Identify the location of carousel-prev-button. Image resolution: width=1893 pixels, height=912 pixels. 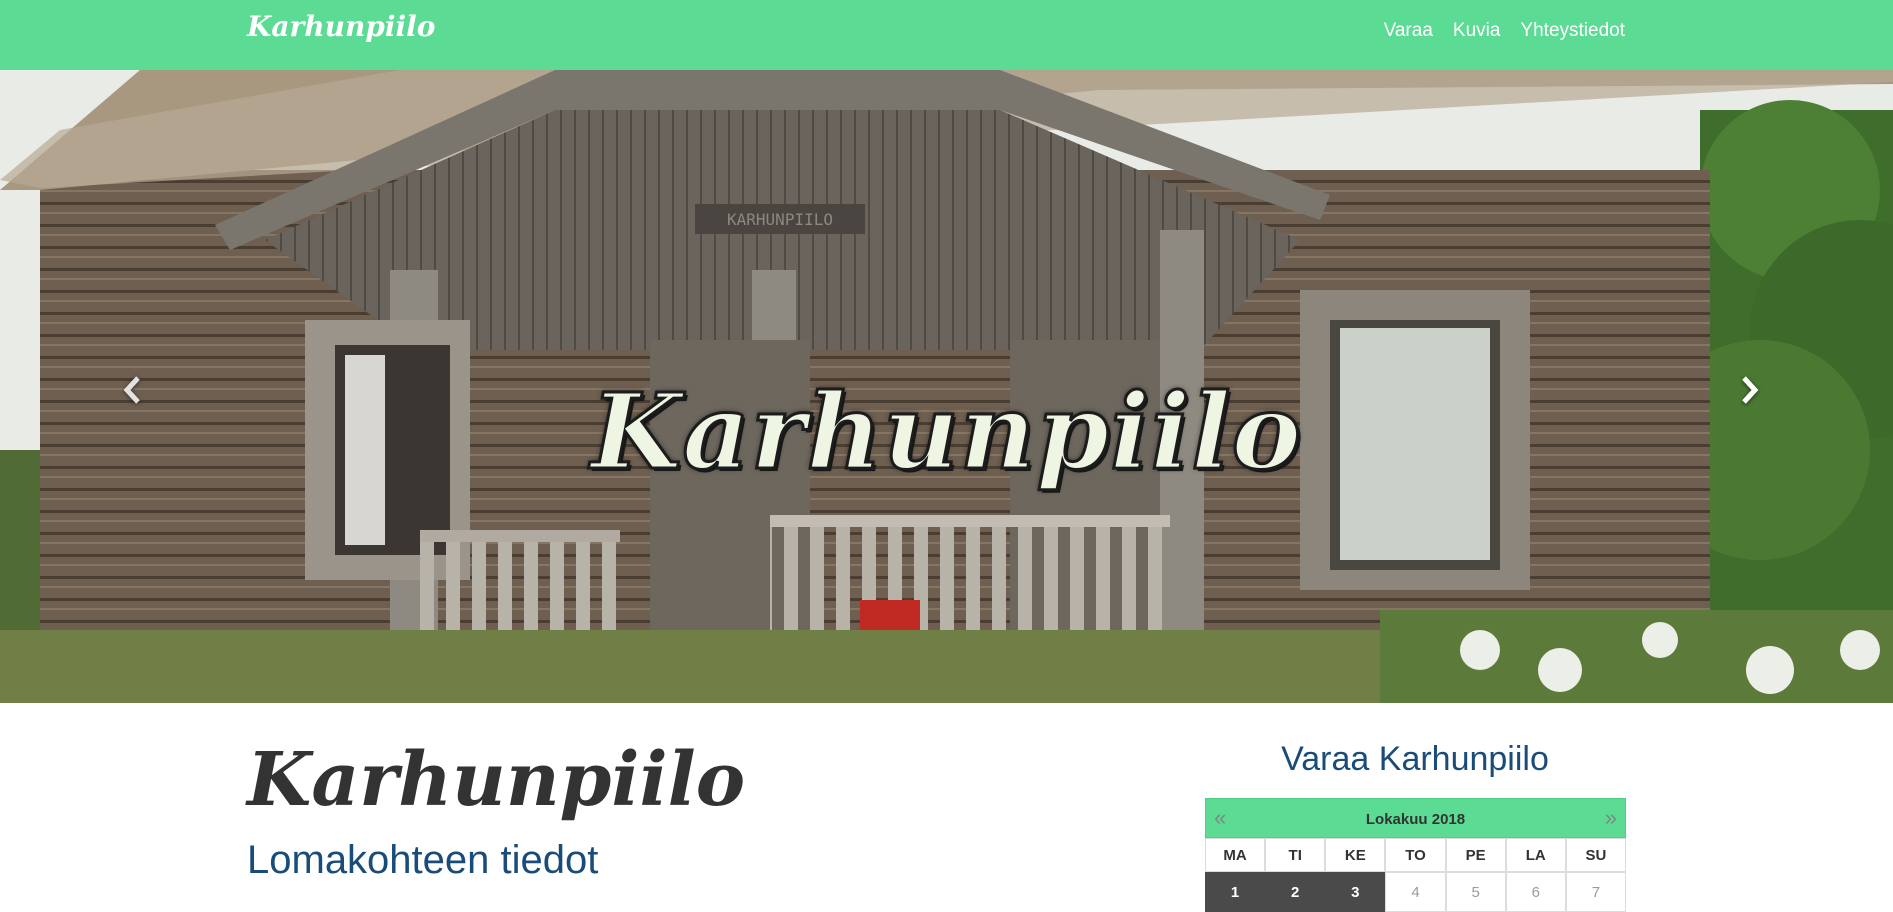
(132, 390).